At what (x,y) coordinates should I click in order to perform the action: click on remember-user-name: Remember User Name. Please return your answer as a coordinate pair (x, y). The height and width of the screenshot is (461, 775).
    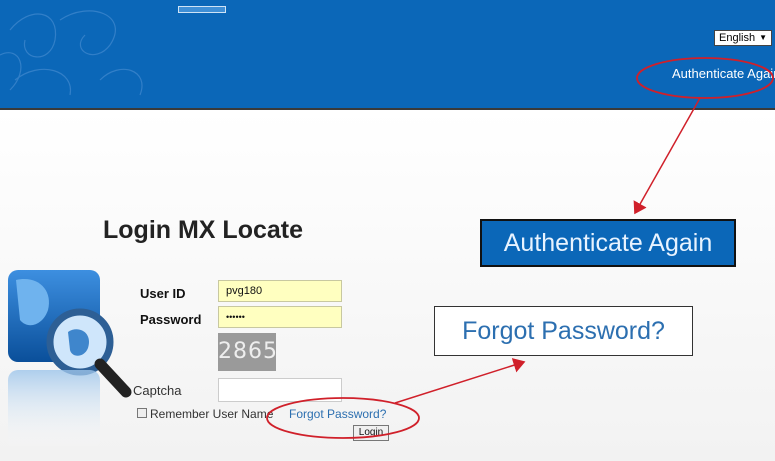
    Looking at the image, I should click on (205, 414).